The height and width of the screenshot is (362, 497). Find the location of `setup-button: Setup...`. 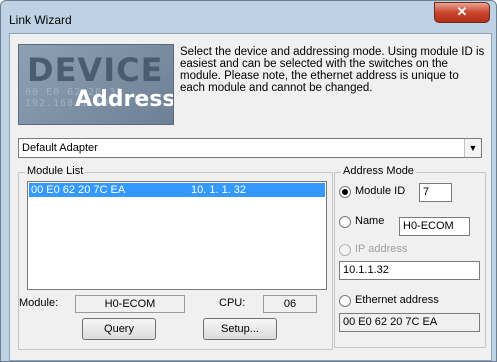

setup-button: Setup... is located at coordinates (240, 329).